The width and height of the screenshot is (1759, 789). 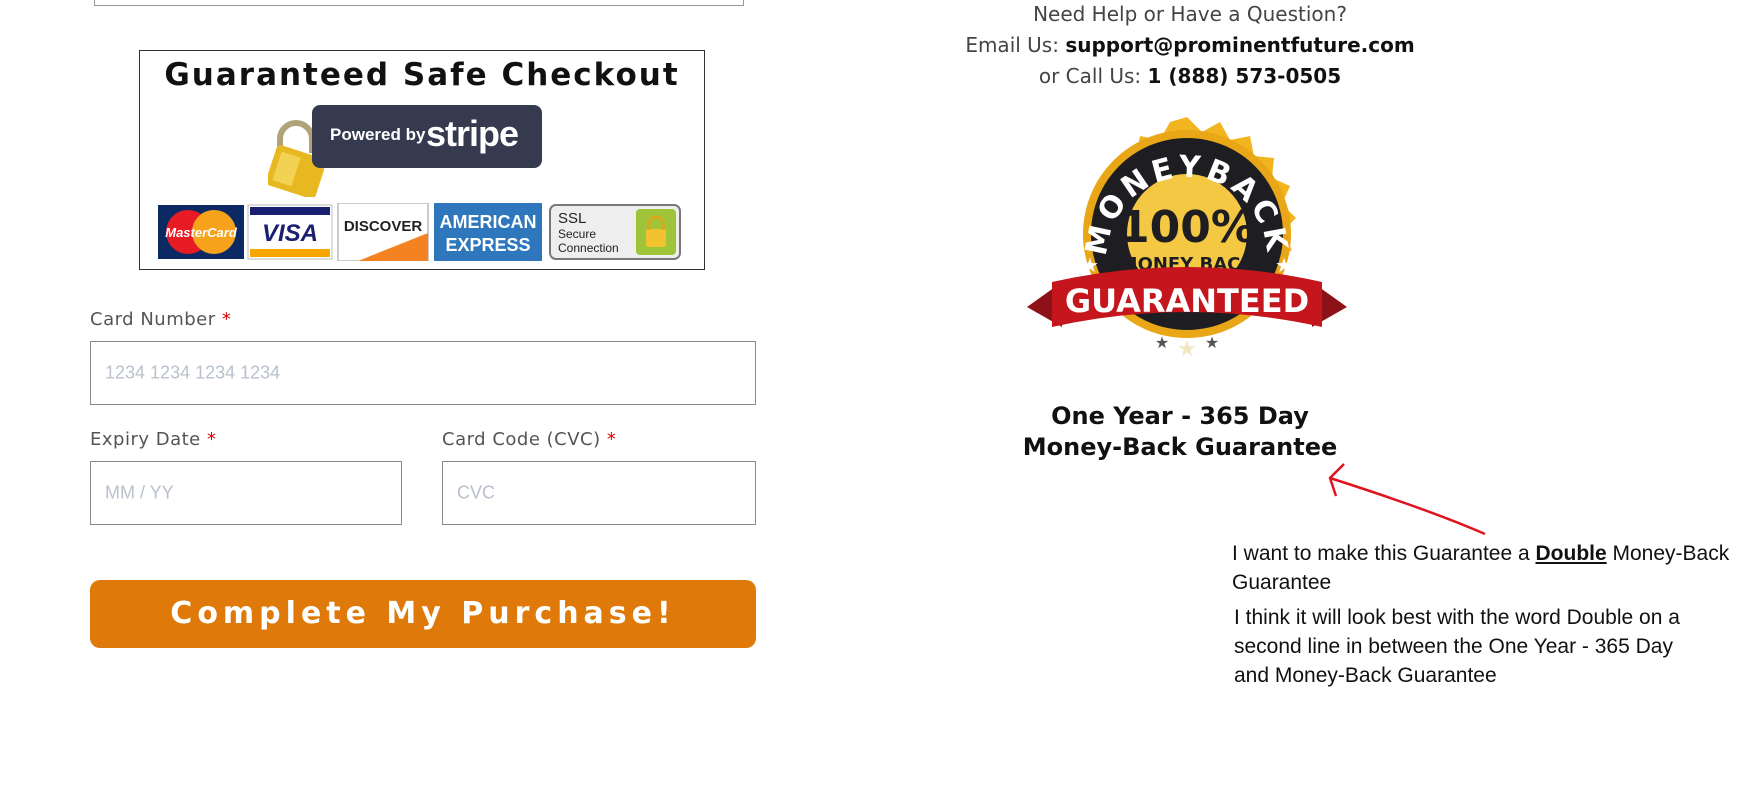 I want to click on help-phone-line: or Call Us: 1 (888) 573-0505, so click(x=1190, y=76).